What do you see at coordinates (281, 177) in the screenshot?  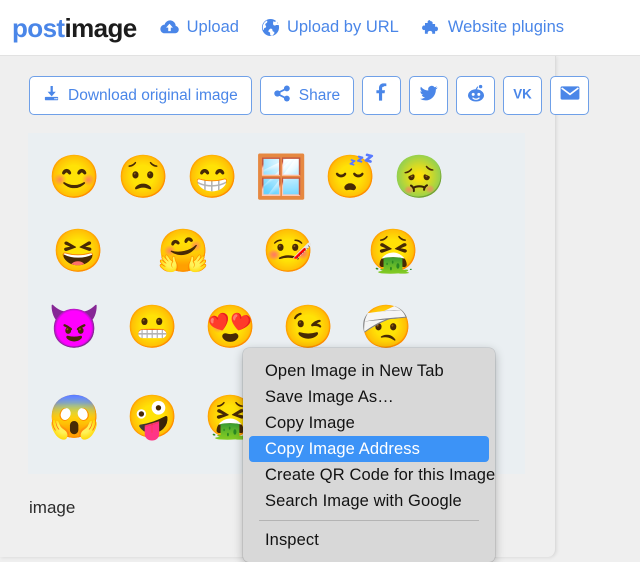 I see `emoji-image: 🪟` at bounding box center [281, 177].